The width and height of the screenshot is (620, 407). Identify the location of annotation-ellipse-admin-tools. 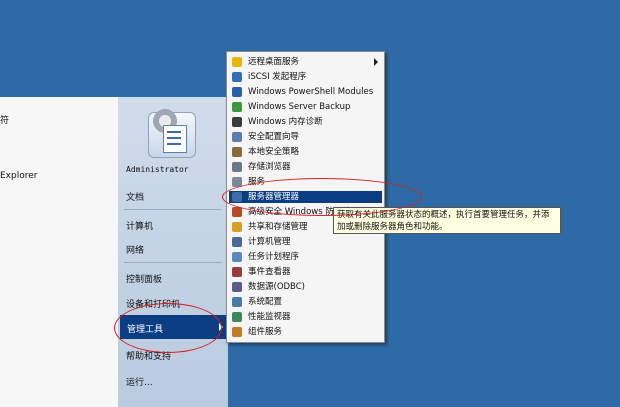
(168, 328).